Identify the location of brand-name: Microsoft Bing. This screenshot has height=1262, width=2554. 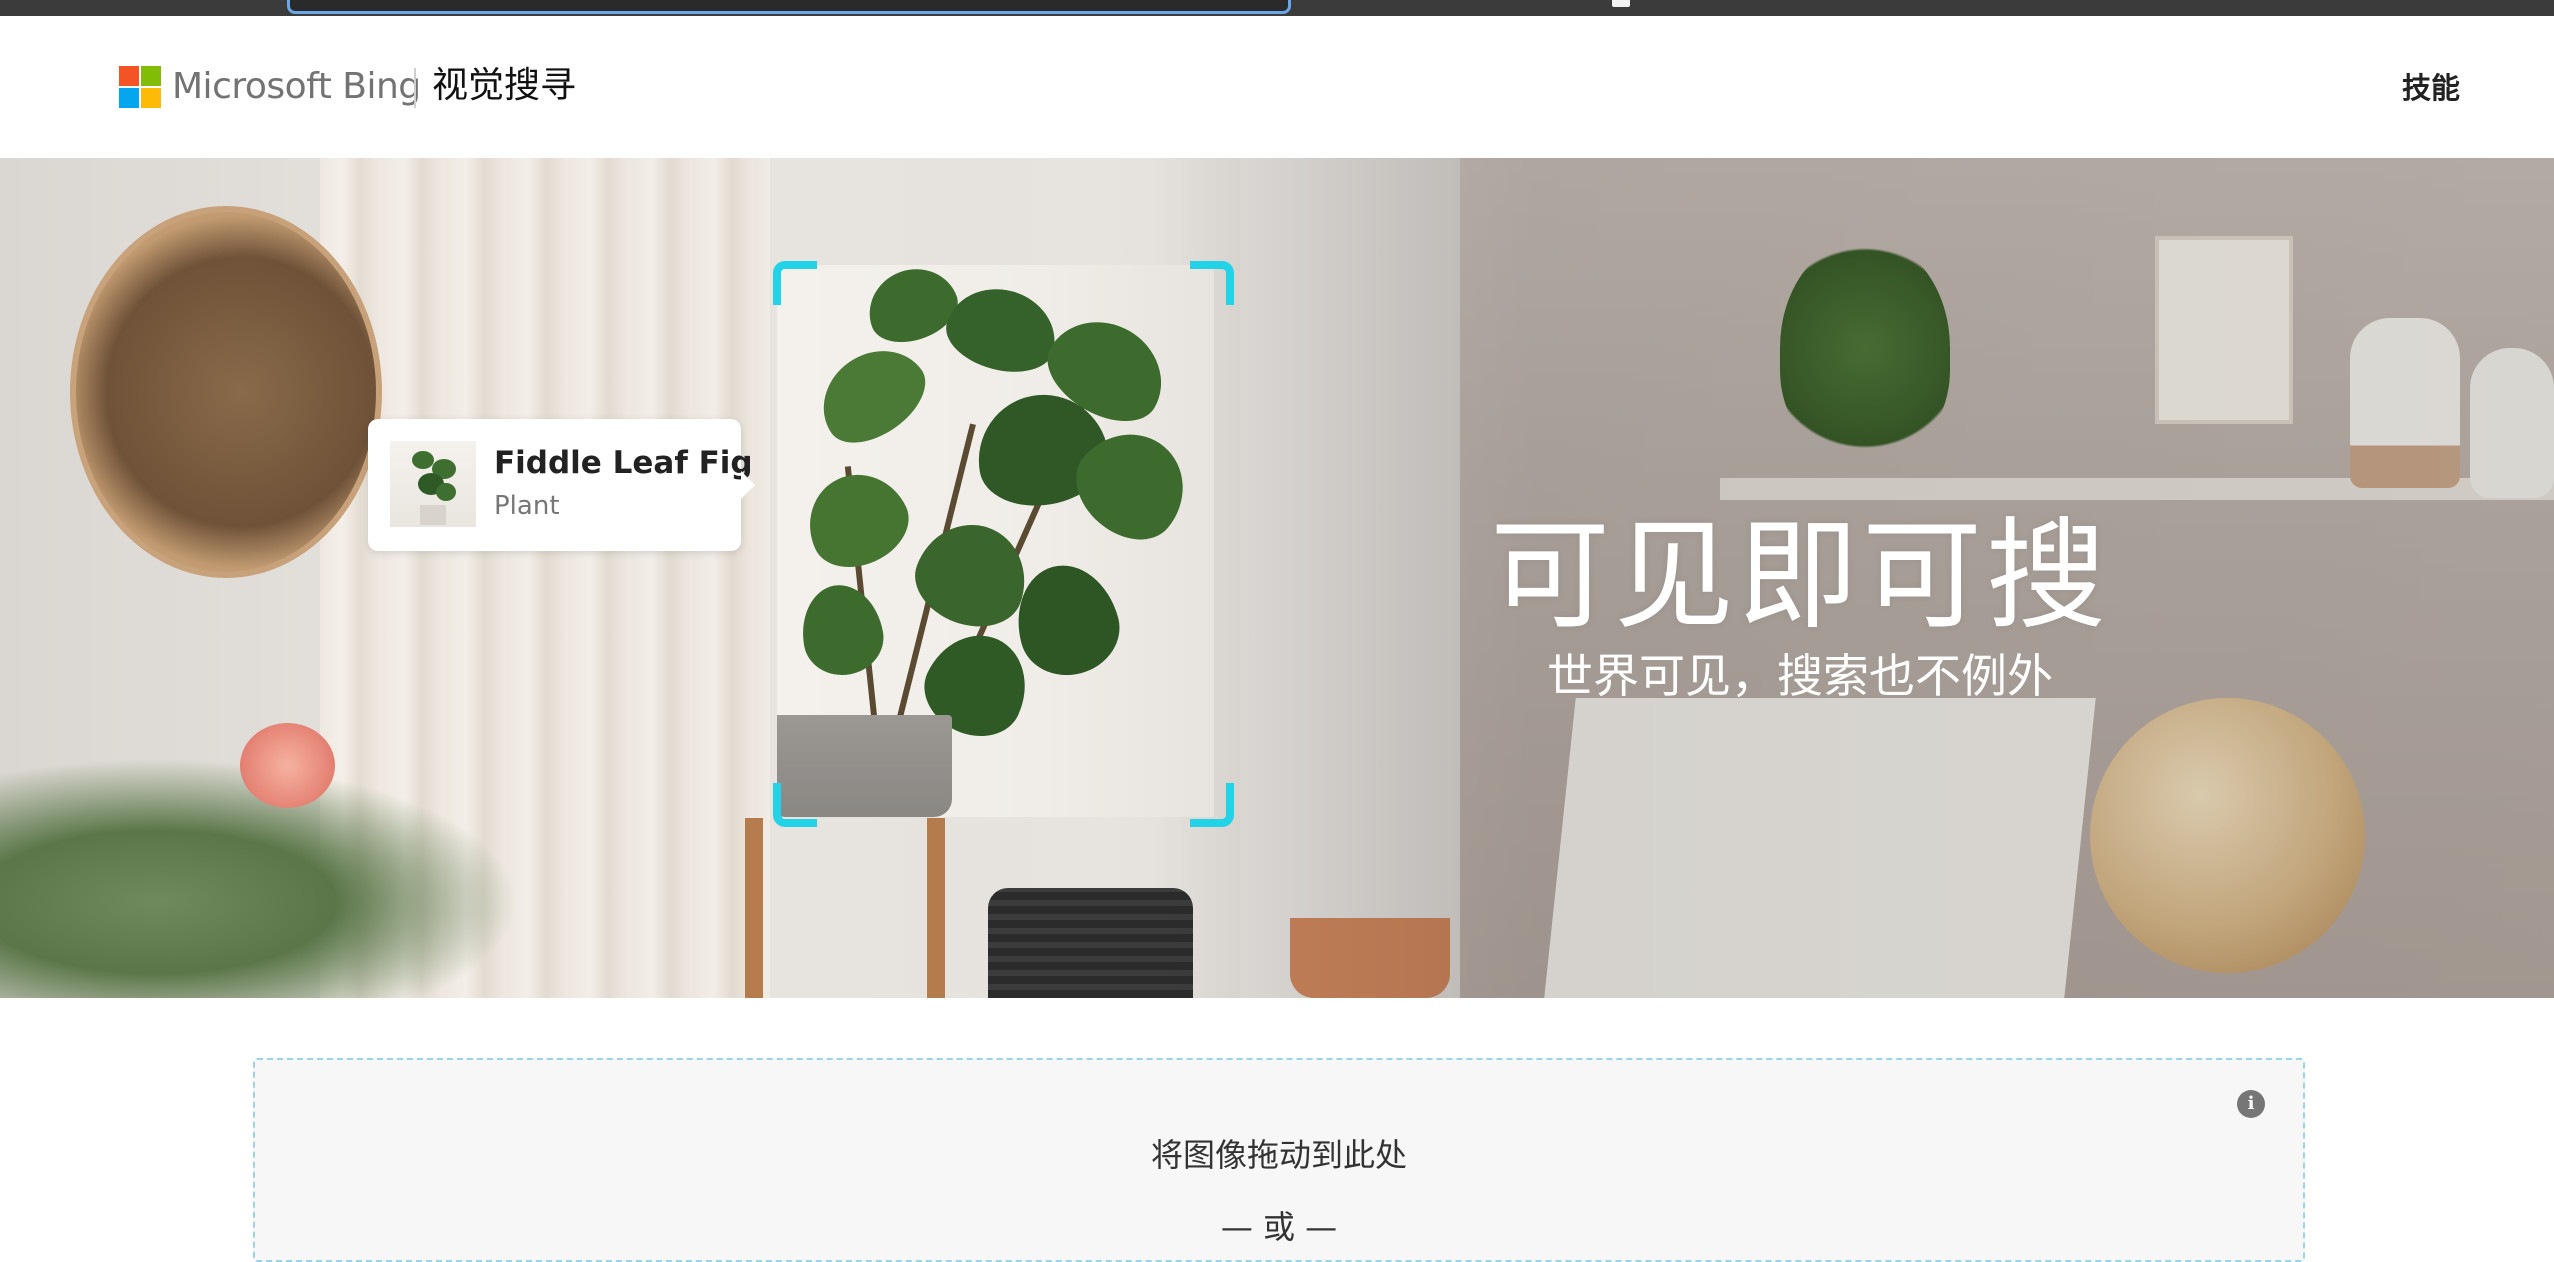
(296, 87).